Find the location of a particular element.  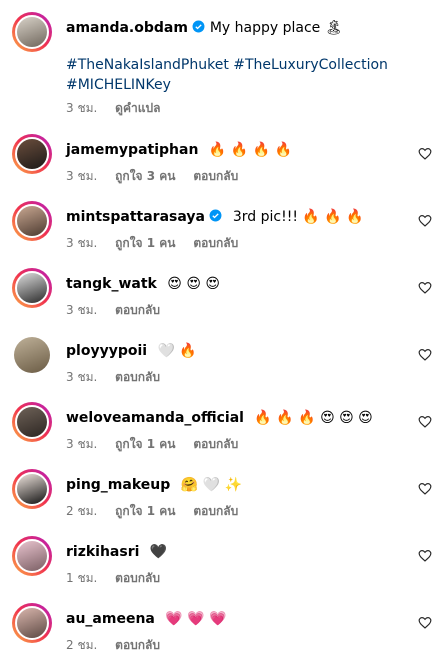

comment-meta: 3 ชม. ถูกใจ 3 คน ตอบกลับ is located at coordinates (159, 176).